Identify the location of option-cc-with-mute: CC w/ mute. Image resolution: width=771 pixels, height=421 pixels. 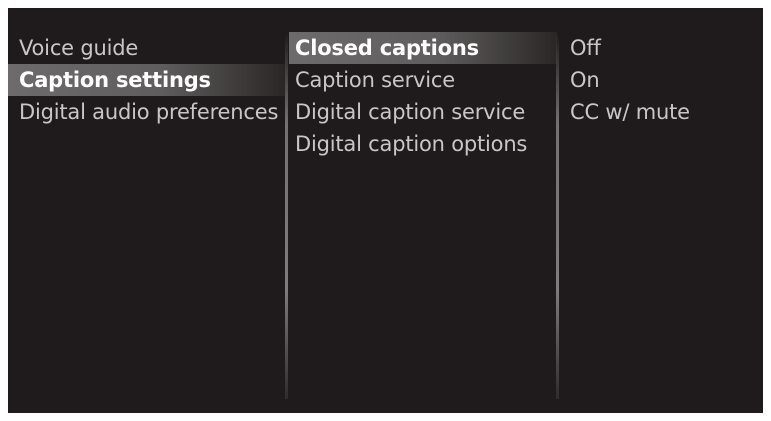
(662, 112).